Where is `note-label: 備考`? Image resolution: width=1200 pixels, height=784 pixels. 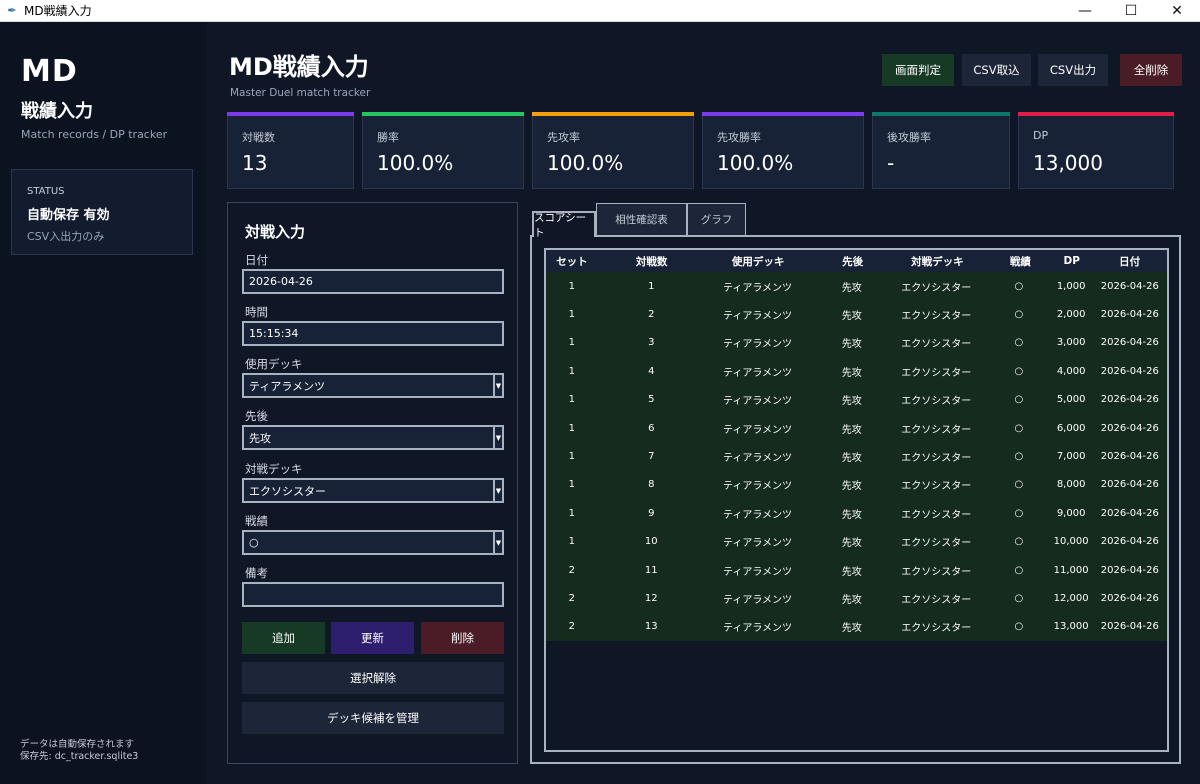 note-label: 備考 is located at coordinates (256, 573).